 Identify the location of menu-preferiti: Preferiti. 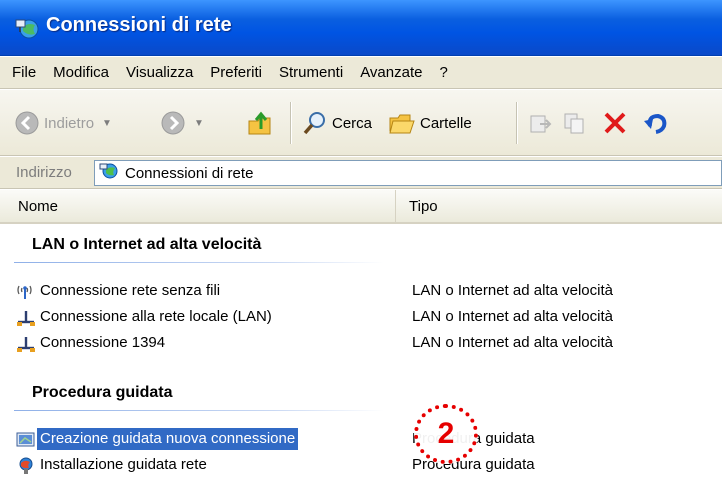
(236, 72).